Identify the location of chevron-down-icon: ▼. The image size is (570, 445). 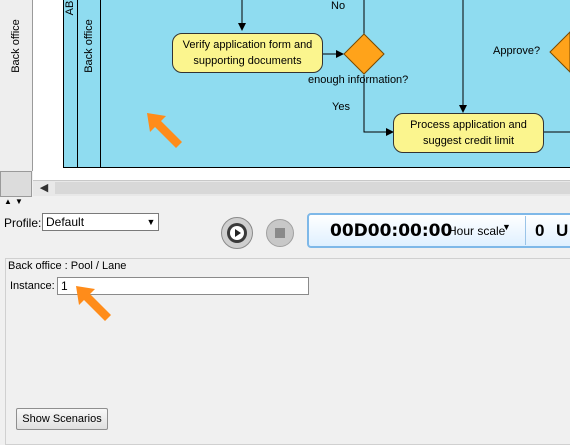
(151, 222).